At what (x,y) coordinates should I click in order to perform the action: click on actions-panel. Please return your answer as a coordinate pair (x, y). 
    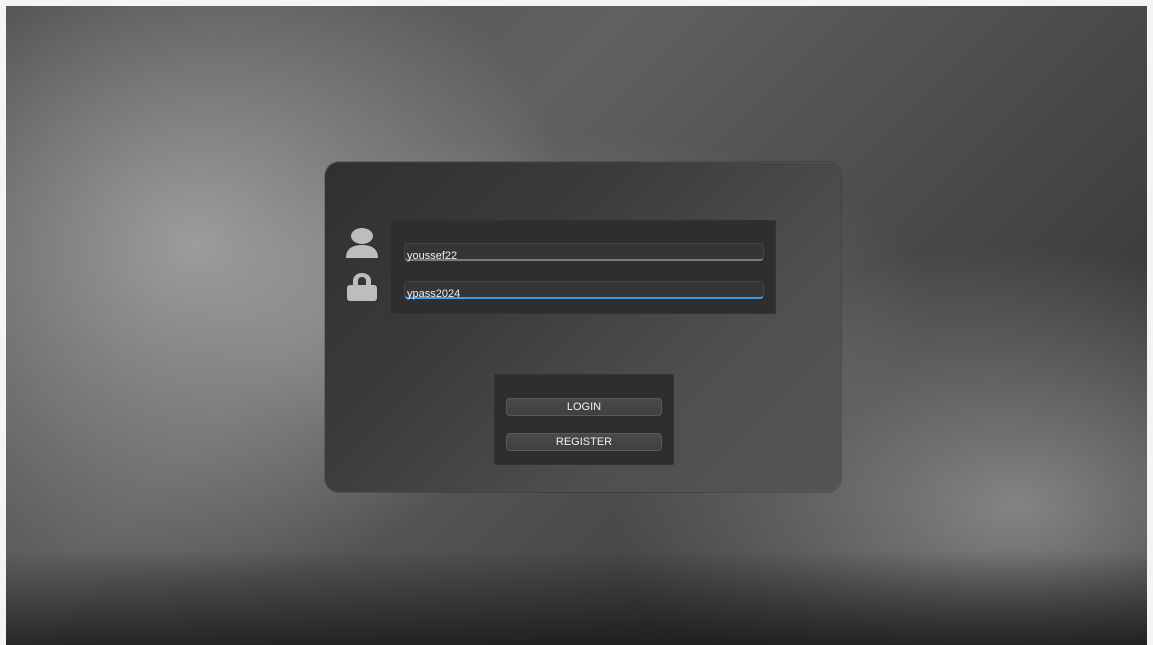
    Looking at the image, I should click on (584, 419).